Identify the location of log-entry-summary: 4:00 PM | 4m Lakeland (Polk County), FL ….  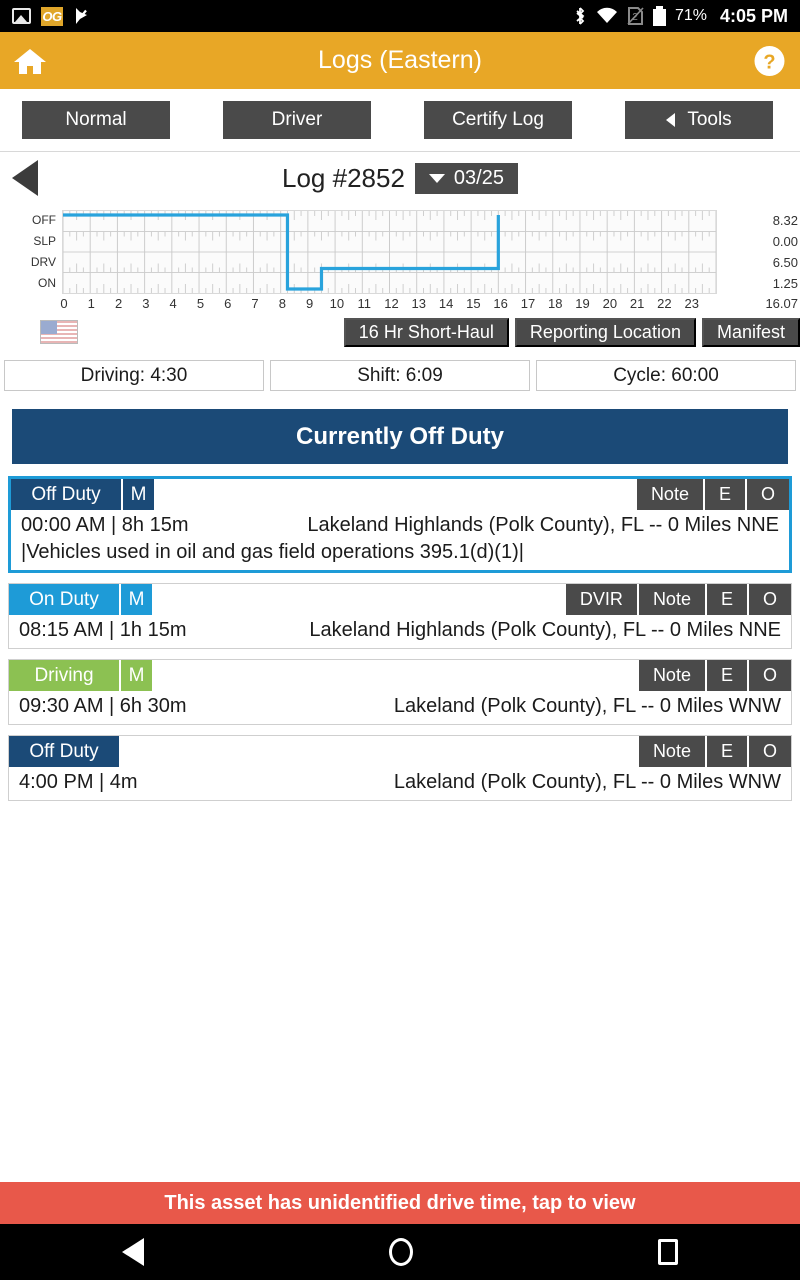
(400, 782).